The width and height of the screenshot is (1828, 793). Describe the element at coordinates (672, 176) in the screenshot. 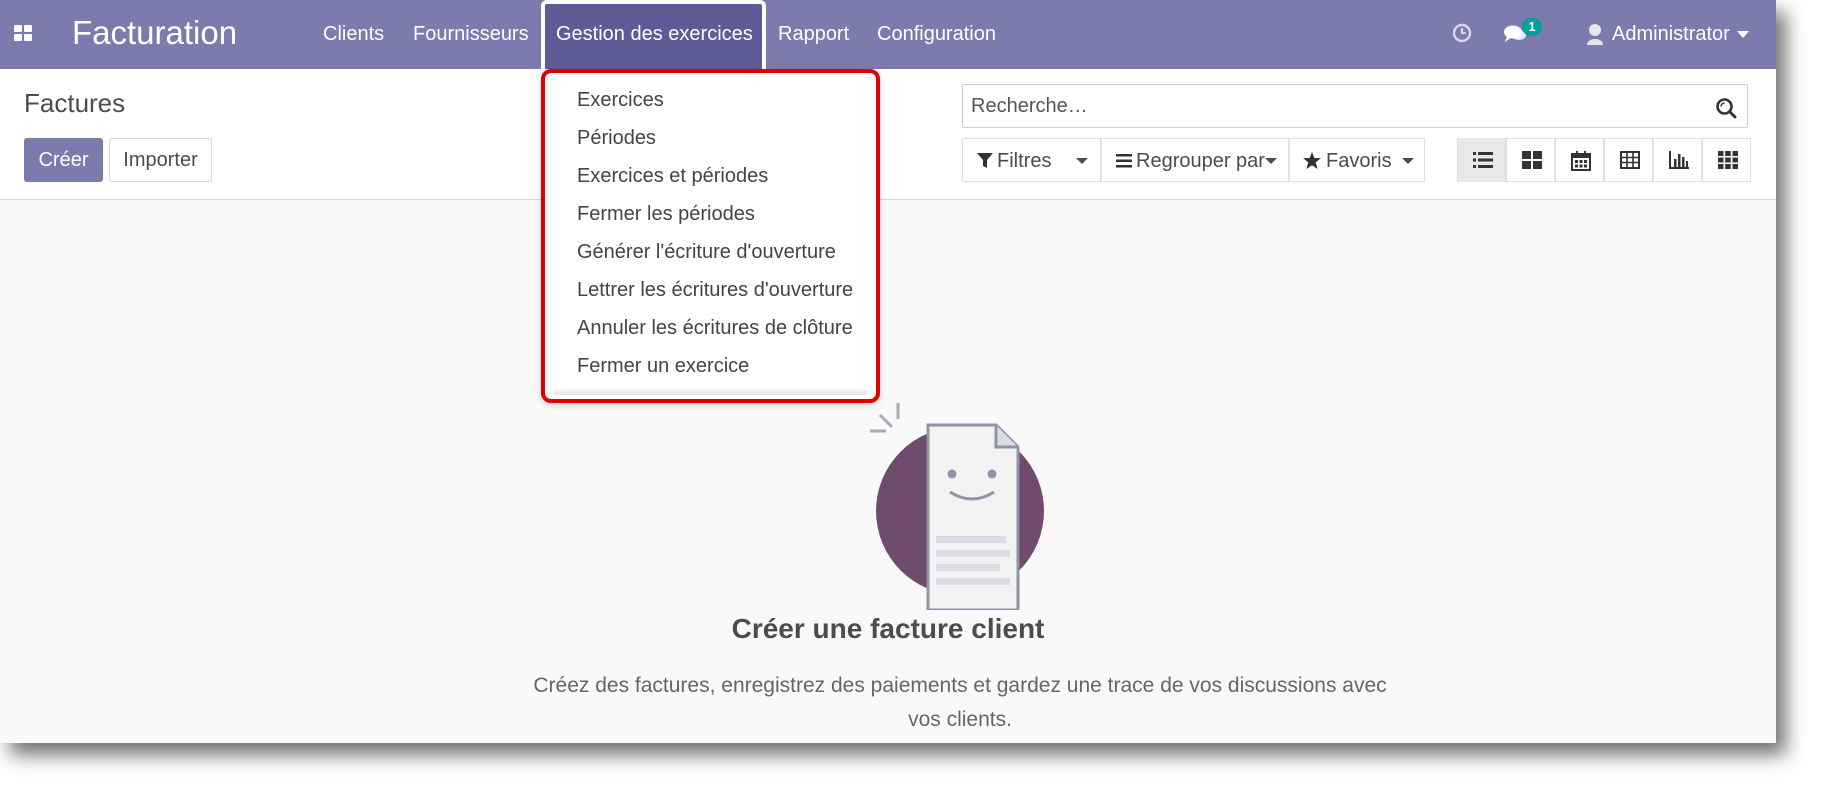

I see `menu-item-exercices-et-periodes: Exercices et périodes` at that location.